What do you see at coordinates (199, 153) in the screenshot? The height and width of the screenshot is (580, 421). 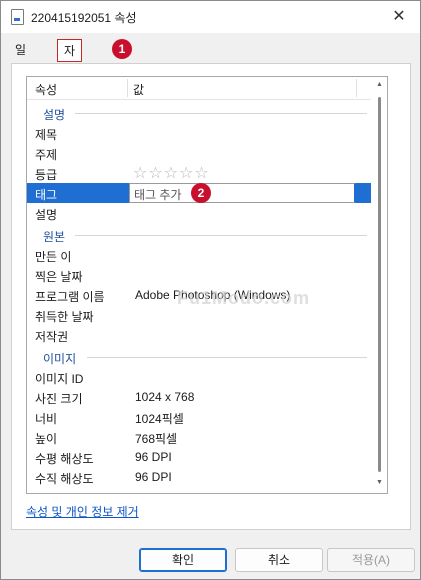 I see `row-subject: 주제` at bounding box center [199, 153].